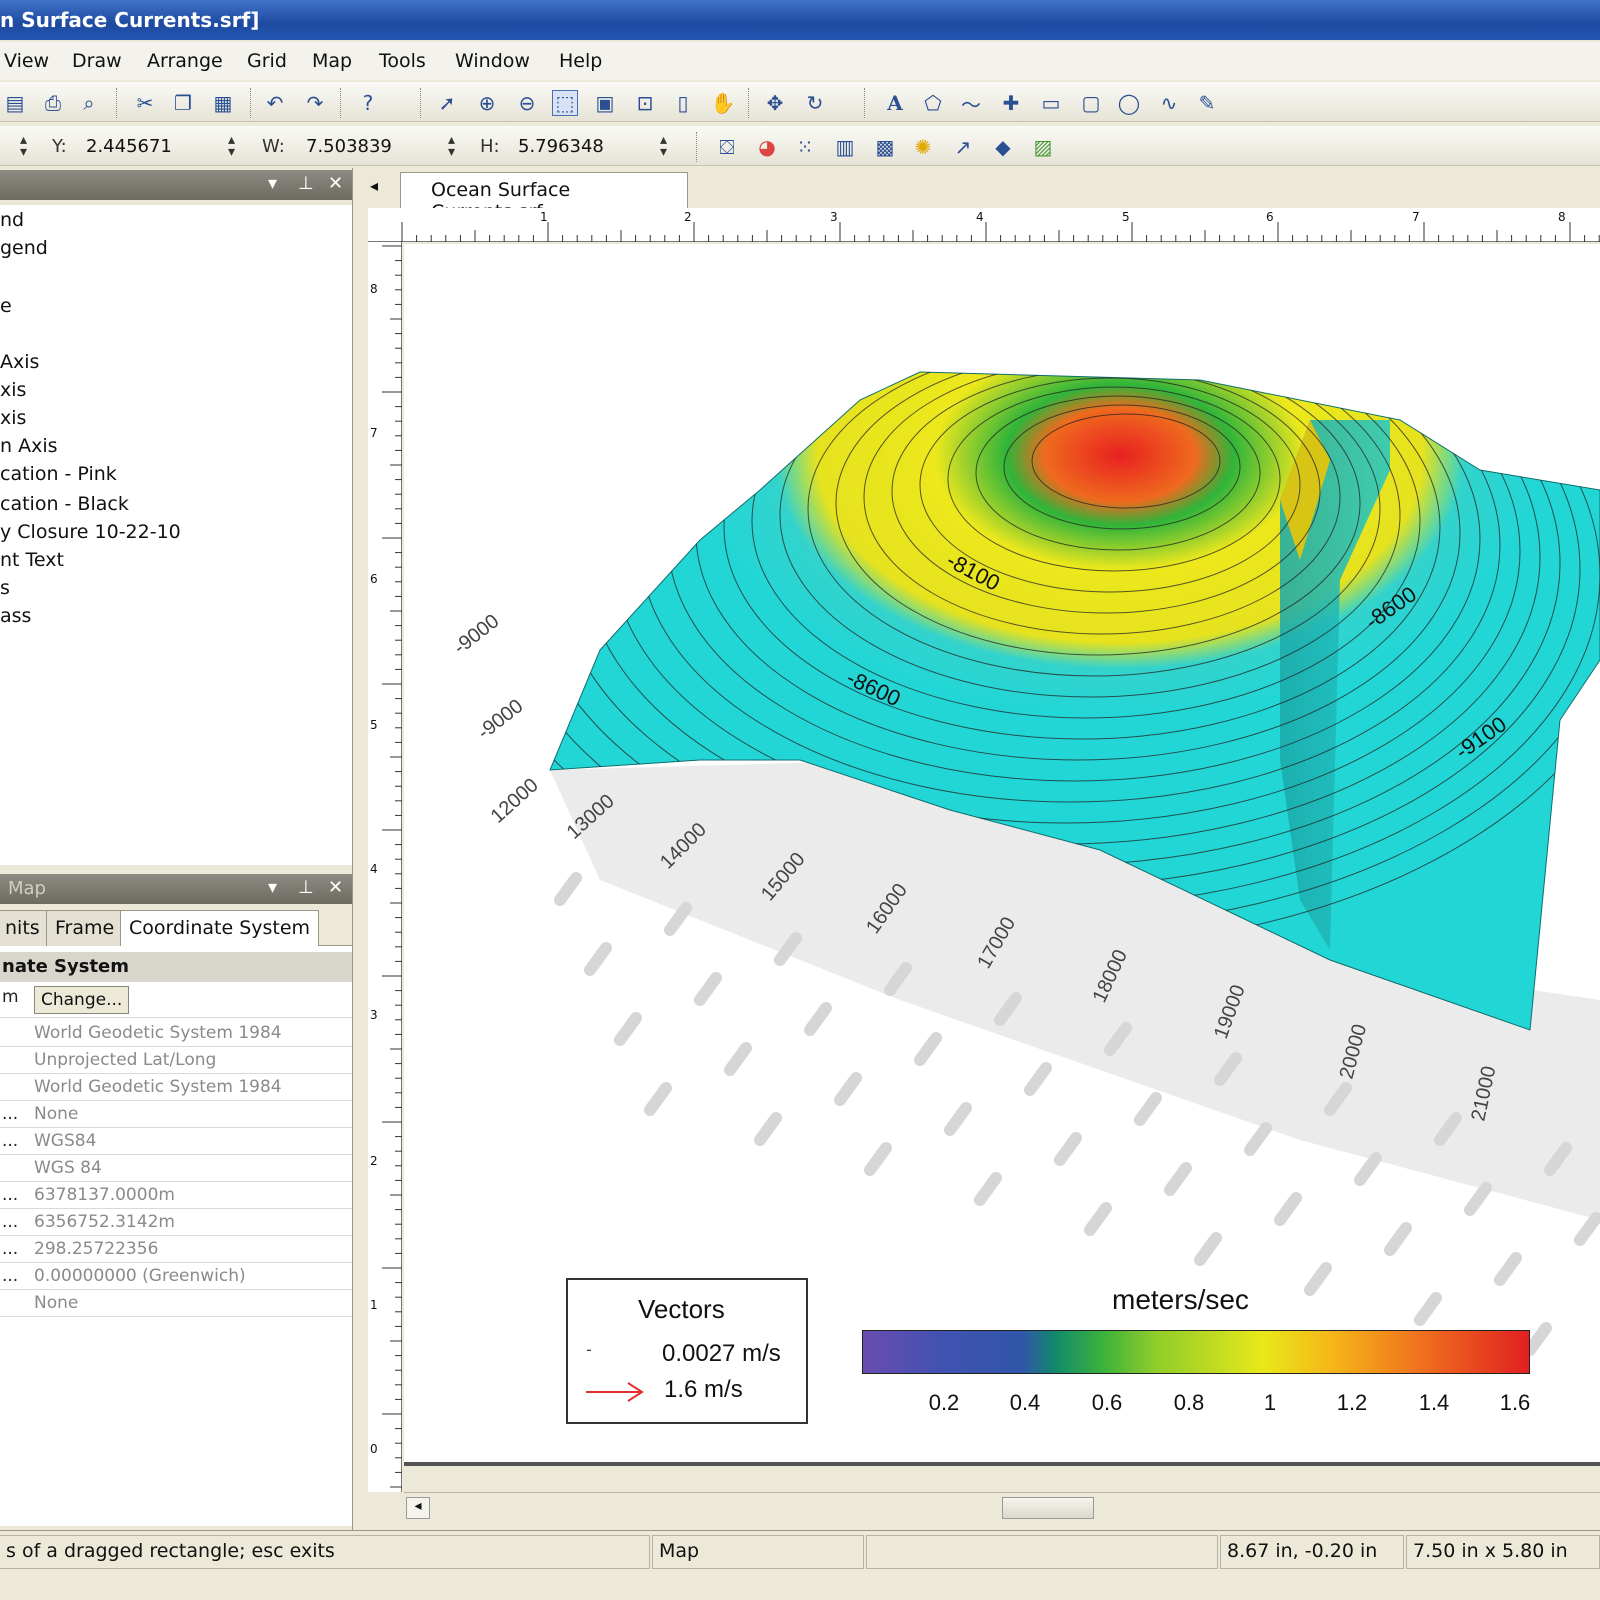 This screenshot has height=1600, width=1600. I want to click on vector-map-icon: ↗, so click(963, 147).